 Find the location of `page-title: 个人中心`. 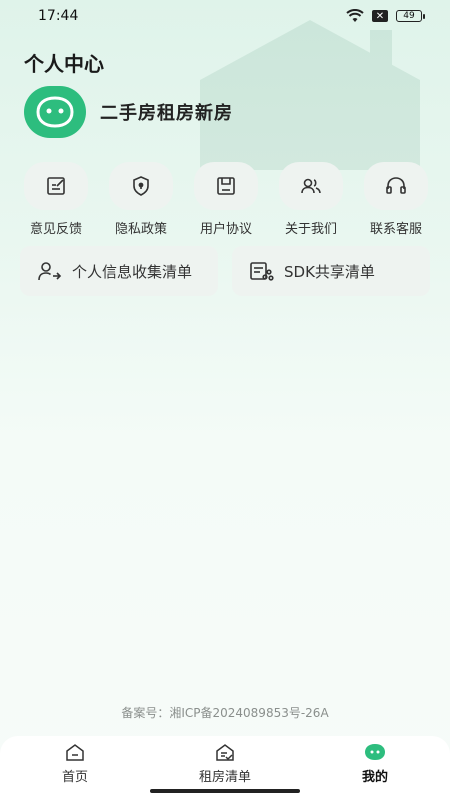

page-title: 个人中心 is located at coordinates (64, 64).